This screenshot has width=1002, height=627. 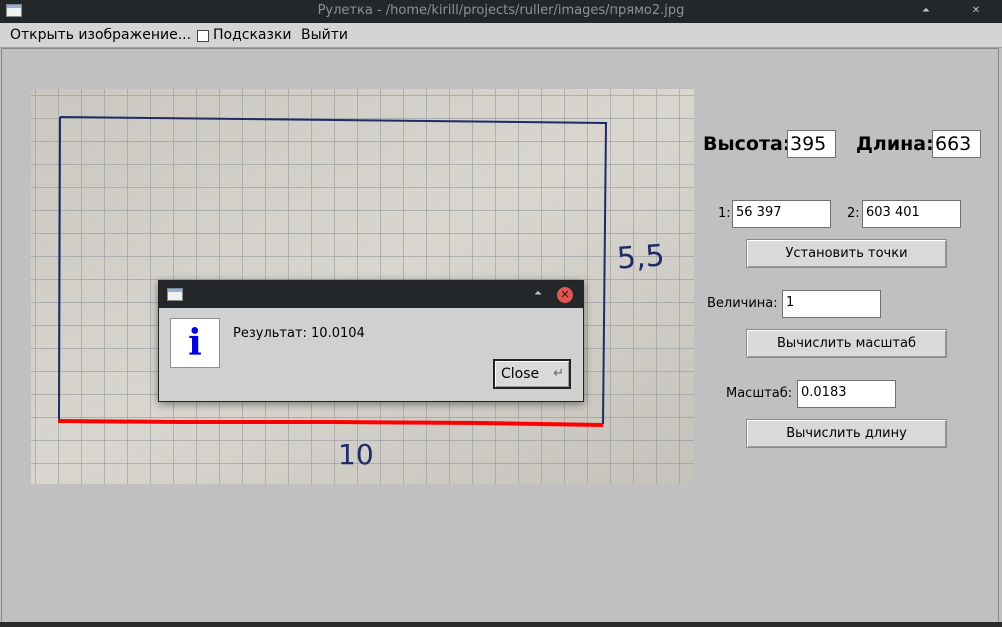 What do you see at coordinates (846, 433) in the screenshot?
I see `compute-length-button: Вычислить длину` at bounding box center [846, 433].